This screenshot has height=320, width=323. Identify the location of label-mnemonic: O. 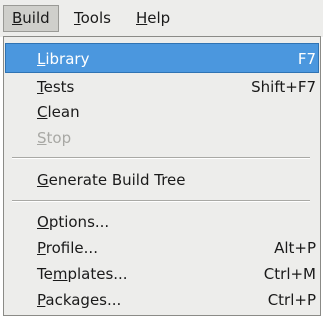
(43, 222).